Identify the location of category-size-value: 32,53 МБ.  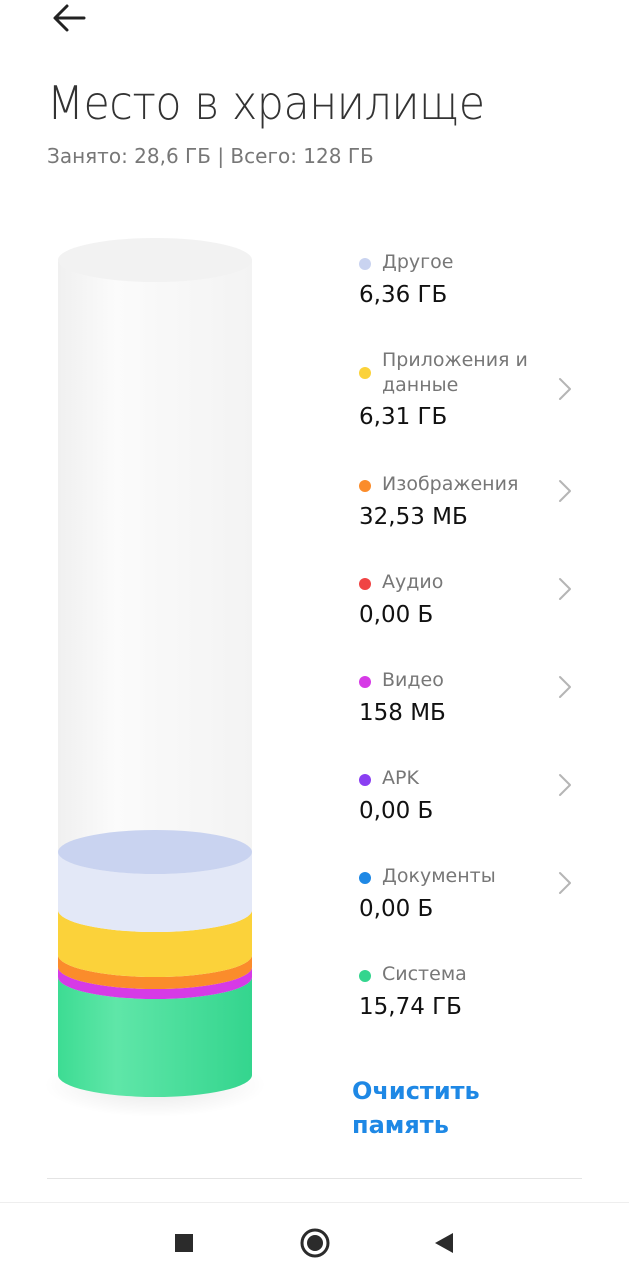
(413, 517).